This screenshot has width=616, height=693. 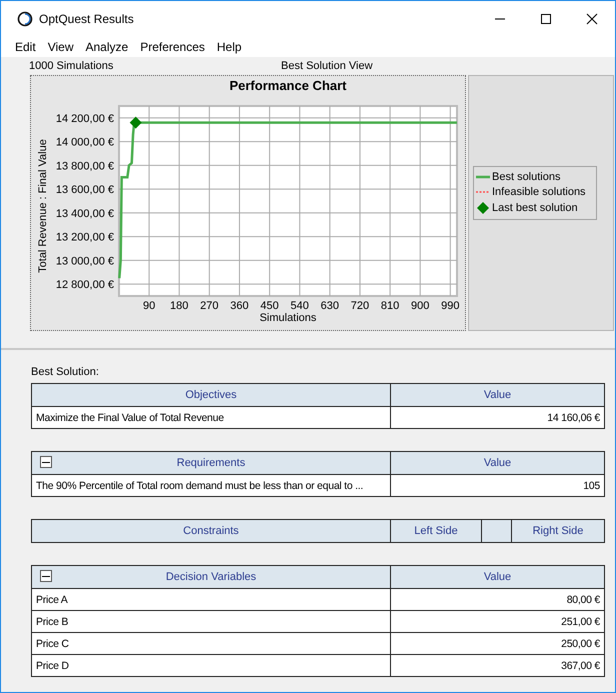 I want to click on column-header: Constraints, so click(x=211, y=531).